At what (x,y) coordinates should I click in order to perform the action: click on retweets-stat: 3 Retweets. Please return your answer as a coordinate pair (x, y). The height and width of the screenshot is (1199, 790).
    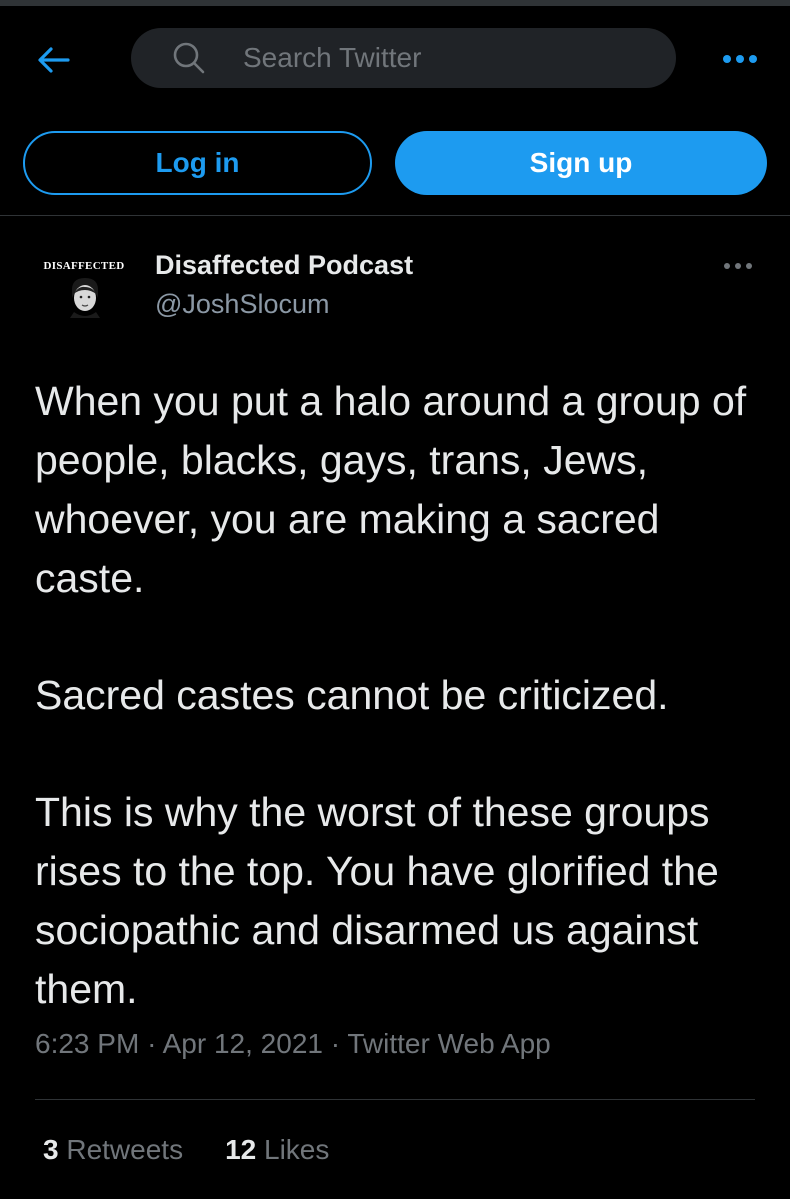
    Looking at the image, I should click on (113, 1150).